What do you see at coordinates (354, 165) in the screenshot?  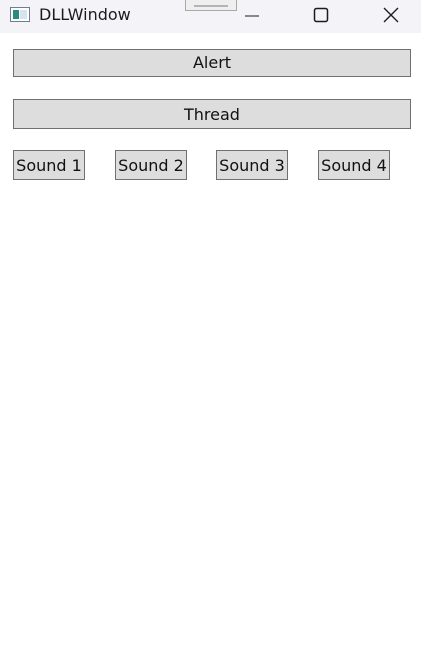 I see `sound-4-button: Sound 4` at bounding box center [354, 165].